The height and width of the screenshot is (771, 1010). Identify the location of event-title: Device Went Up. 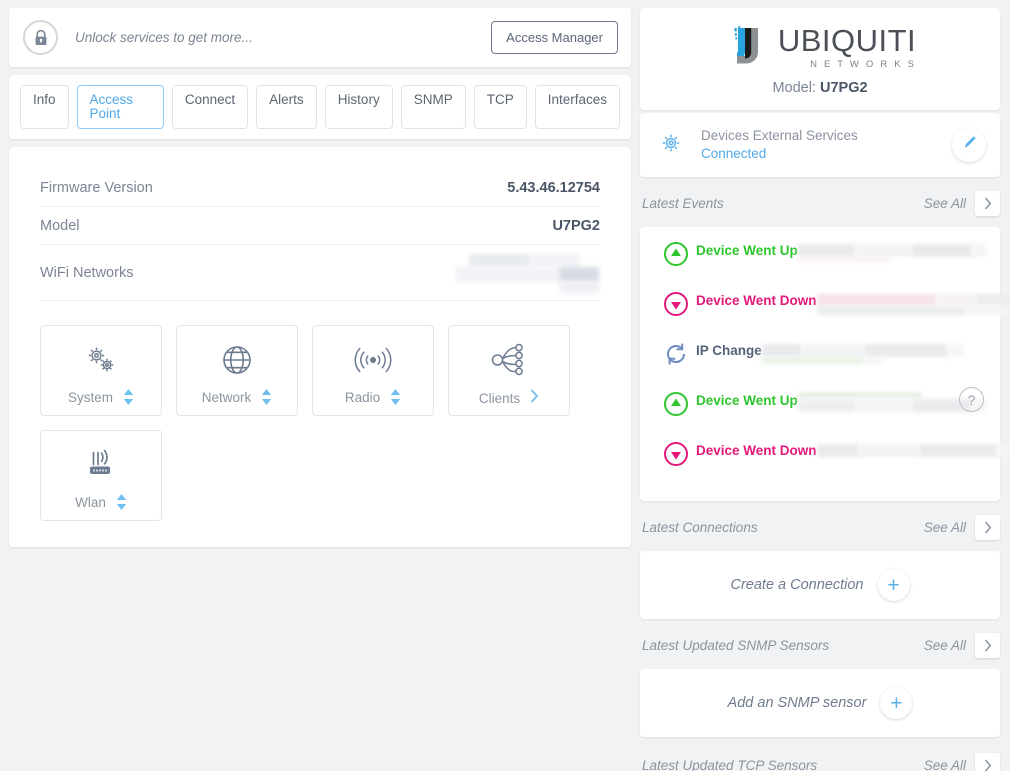
(747, 401).